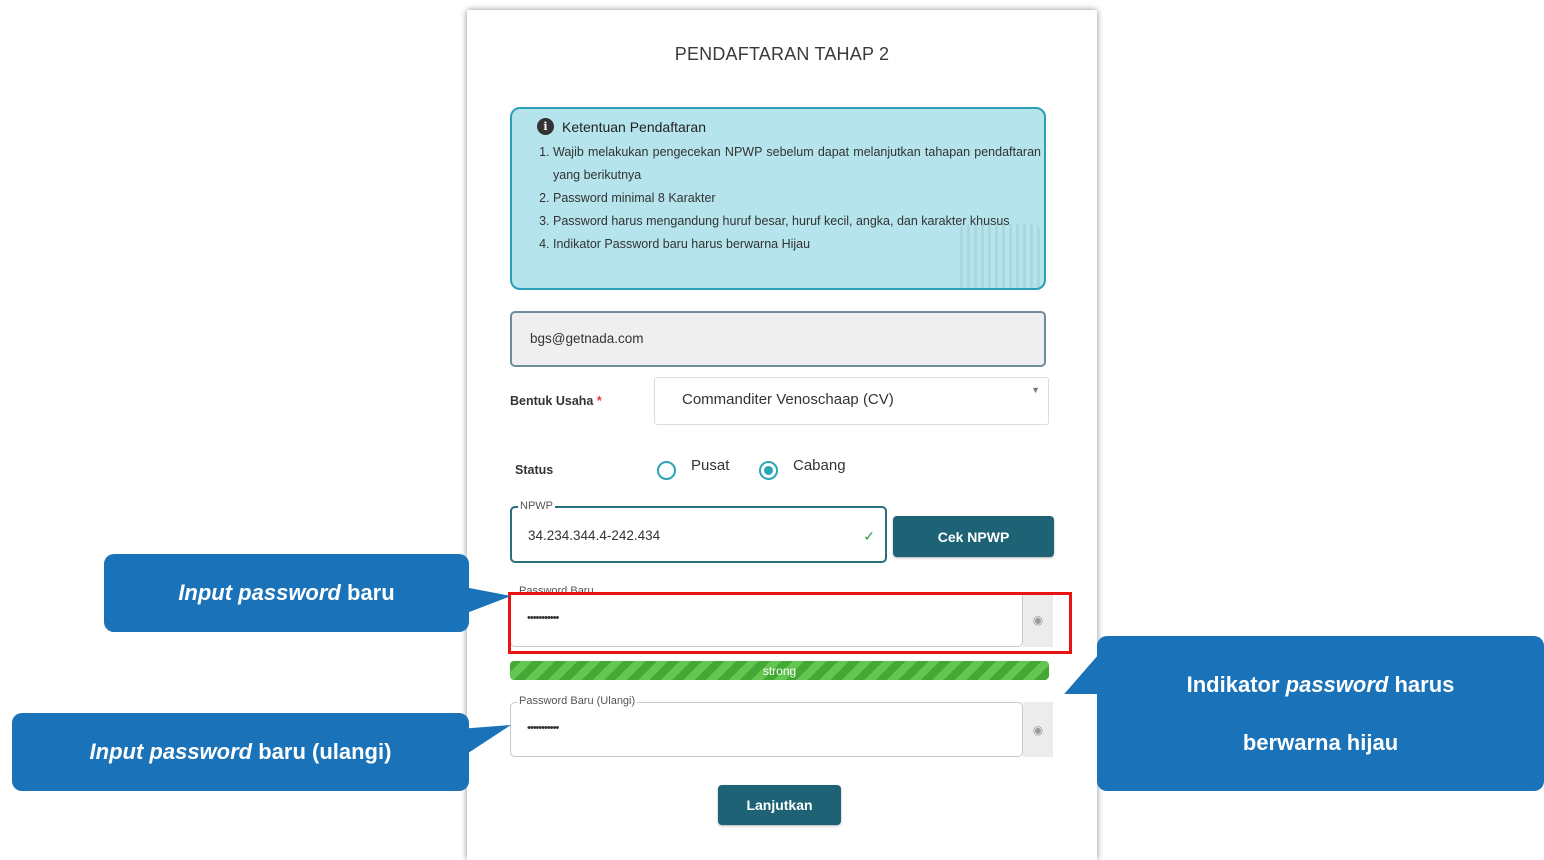 The image size is (1544, 860). Describe the element at coordinates (768, 470) in the screenshot. I see `radio-cabang` at that location.